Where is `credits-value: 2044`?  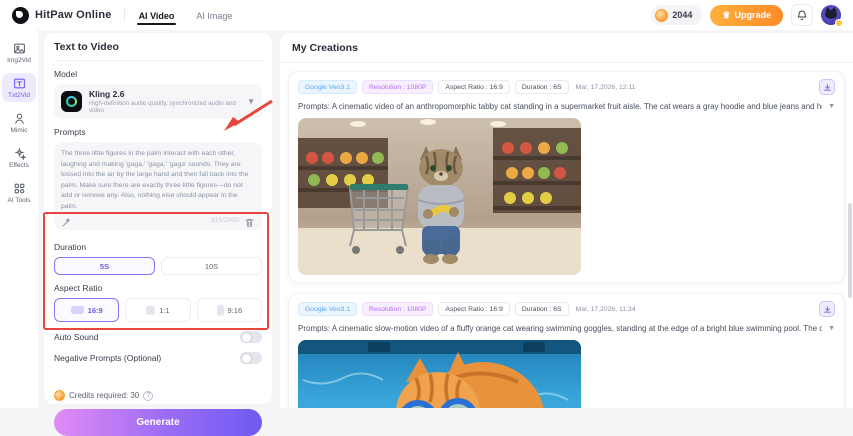 credits-value: 2044 is located at coordinates (682, 15).